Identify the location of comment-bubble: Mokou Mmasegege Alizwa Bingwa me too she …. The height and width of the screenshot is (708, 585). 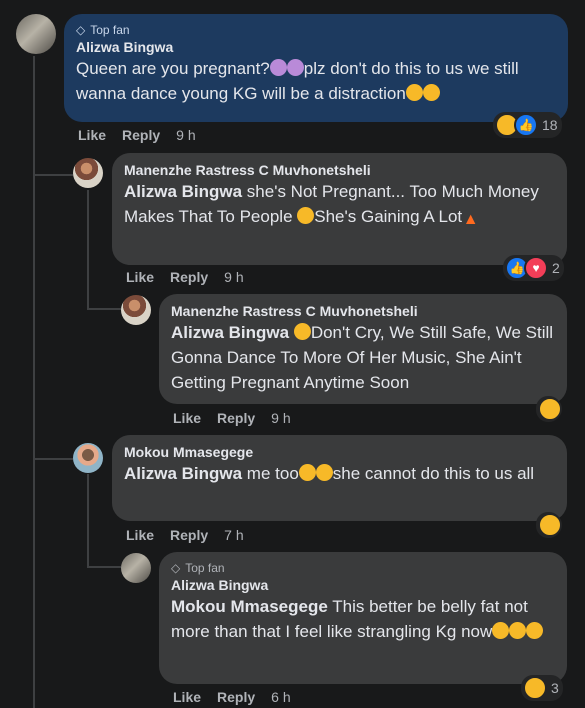
(339, 478).